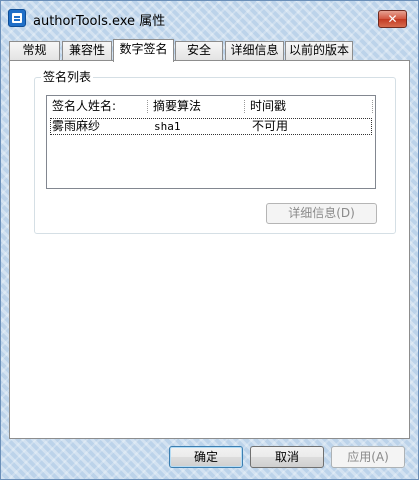 The width and height of the screenshot is (419, 480). What do you see at coordinates (67, 77) in the screenshot?
I see `group-legend: 签名列表` at bounding box center [67, 77].